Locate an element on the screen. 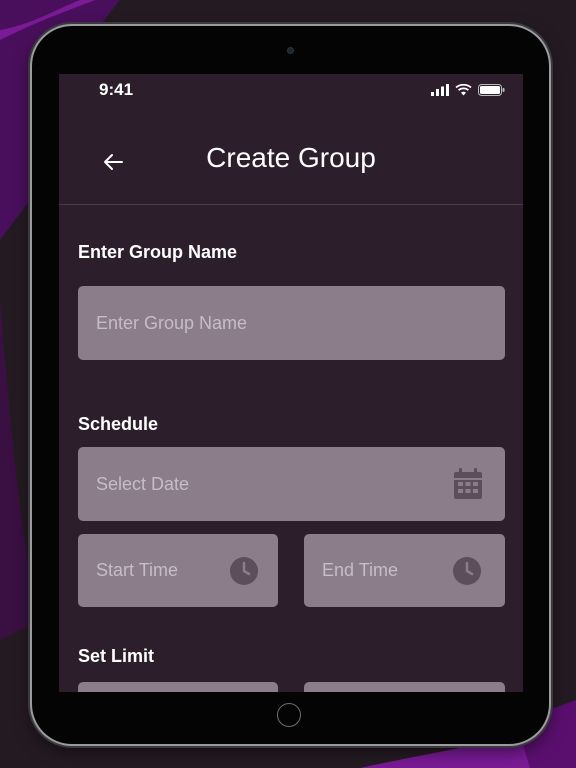 This screenshot has width=576, height=768. end-time-placeholder: End Time is located at coordinates (360, 570).